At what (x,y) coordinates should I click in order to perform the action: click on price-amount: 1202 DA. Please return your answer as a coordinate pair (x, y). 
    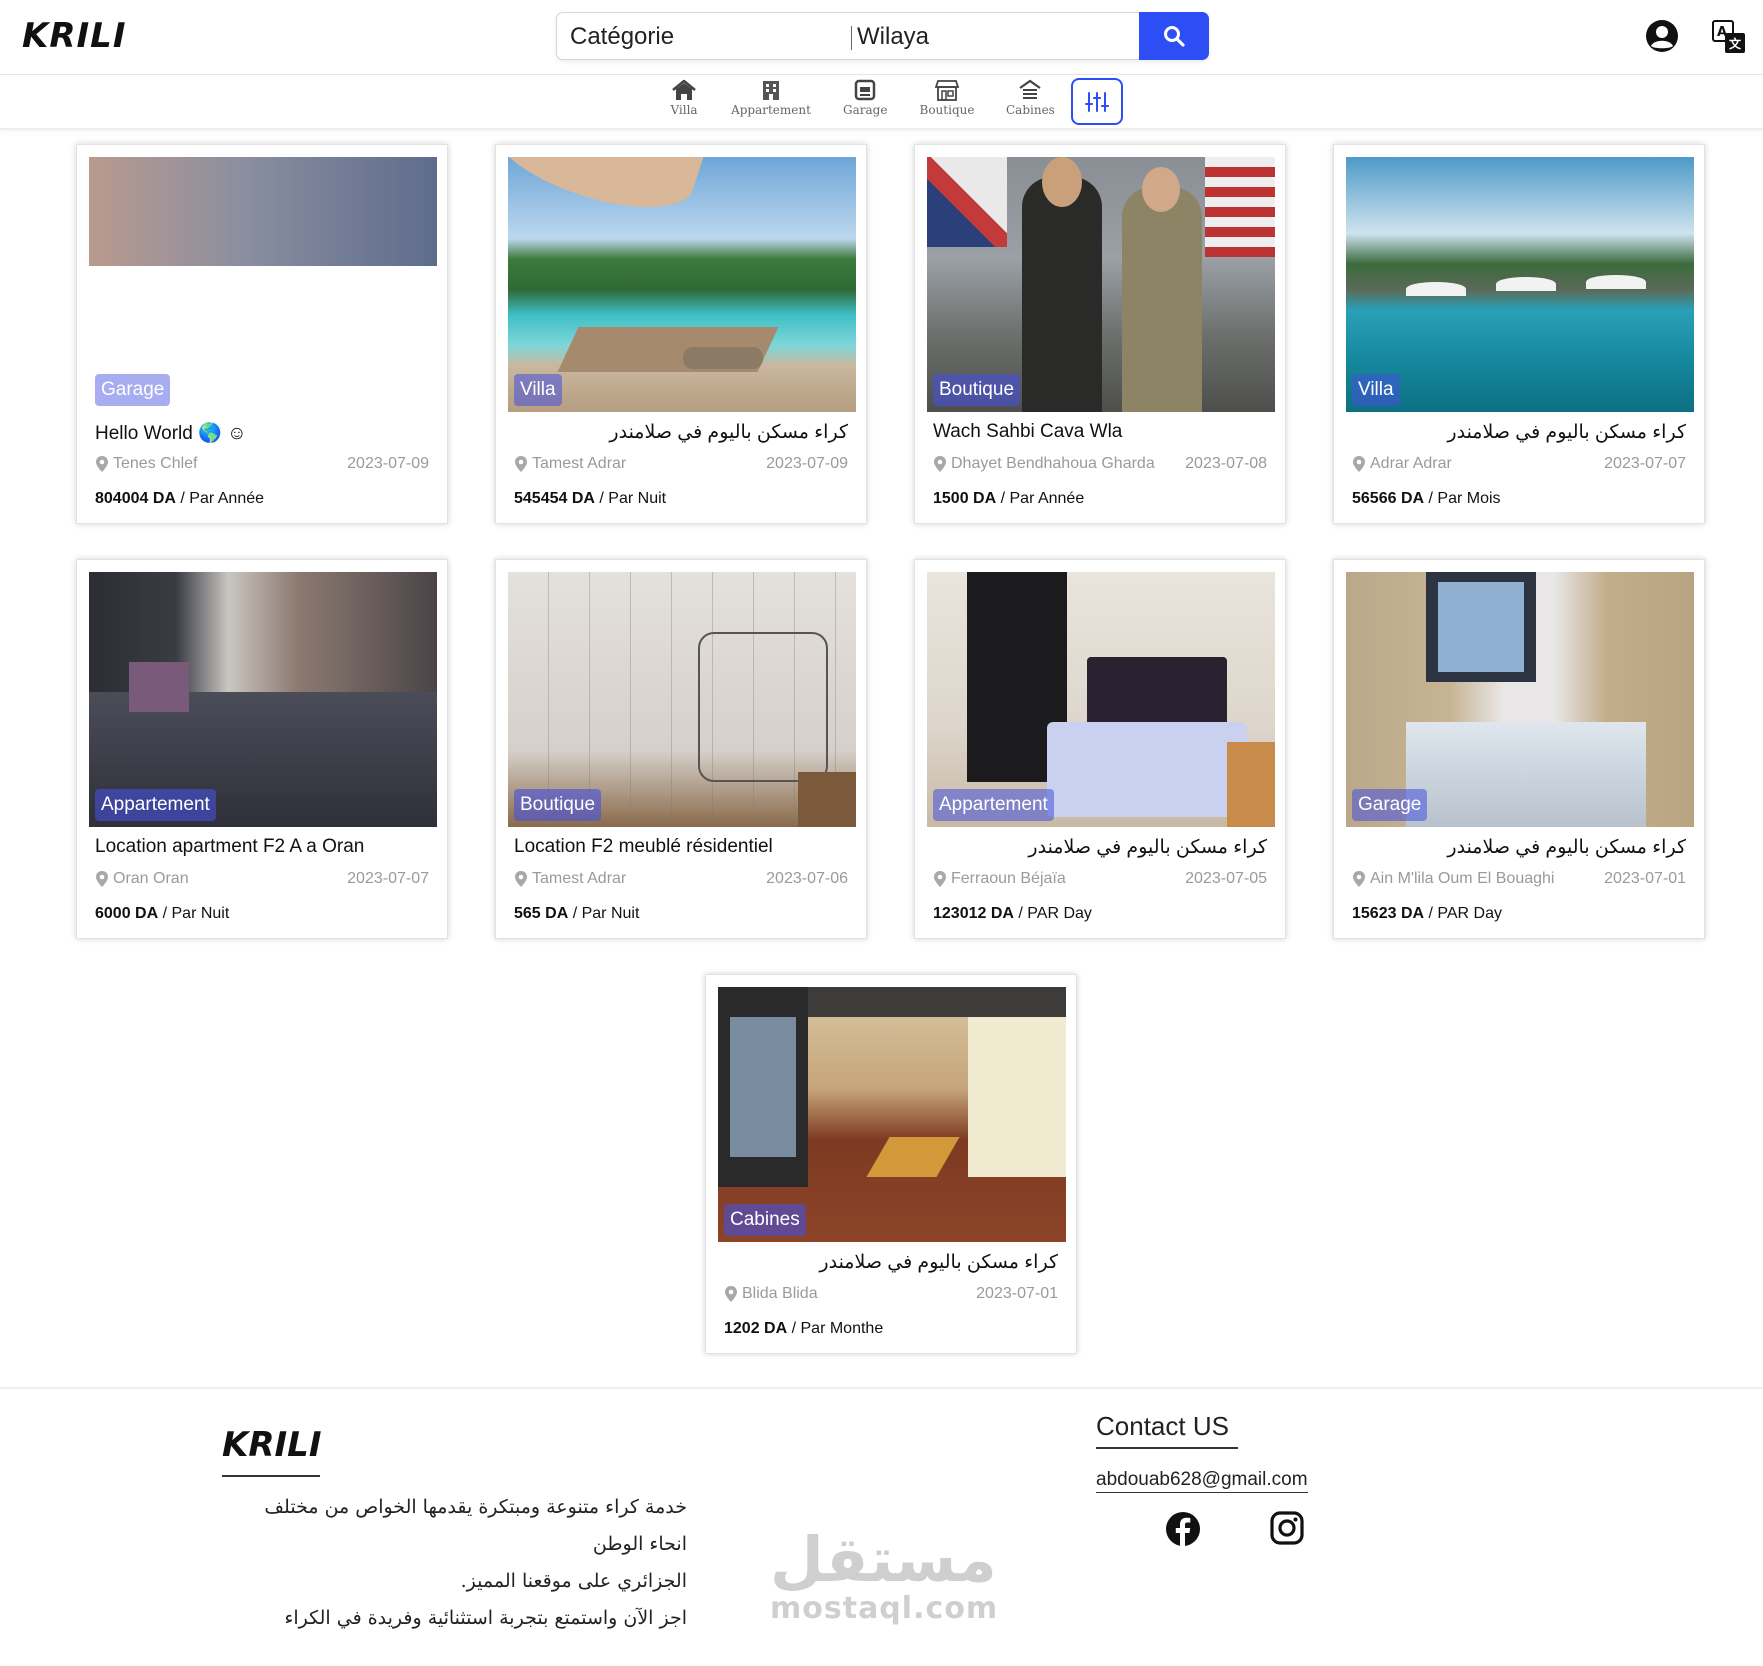
    Looking at the image, I should click on (756, 1328).